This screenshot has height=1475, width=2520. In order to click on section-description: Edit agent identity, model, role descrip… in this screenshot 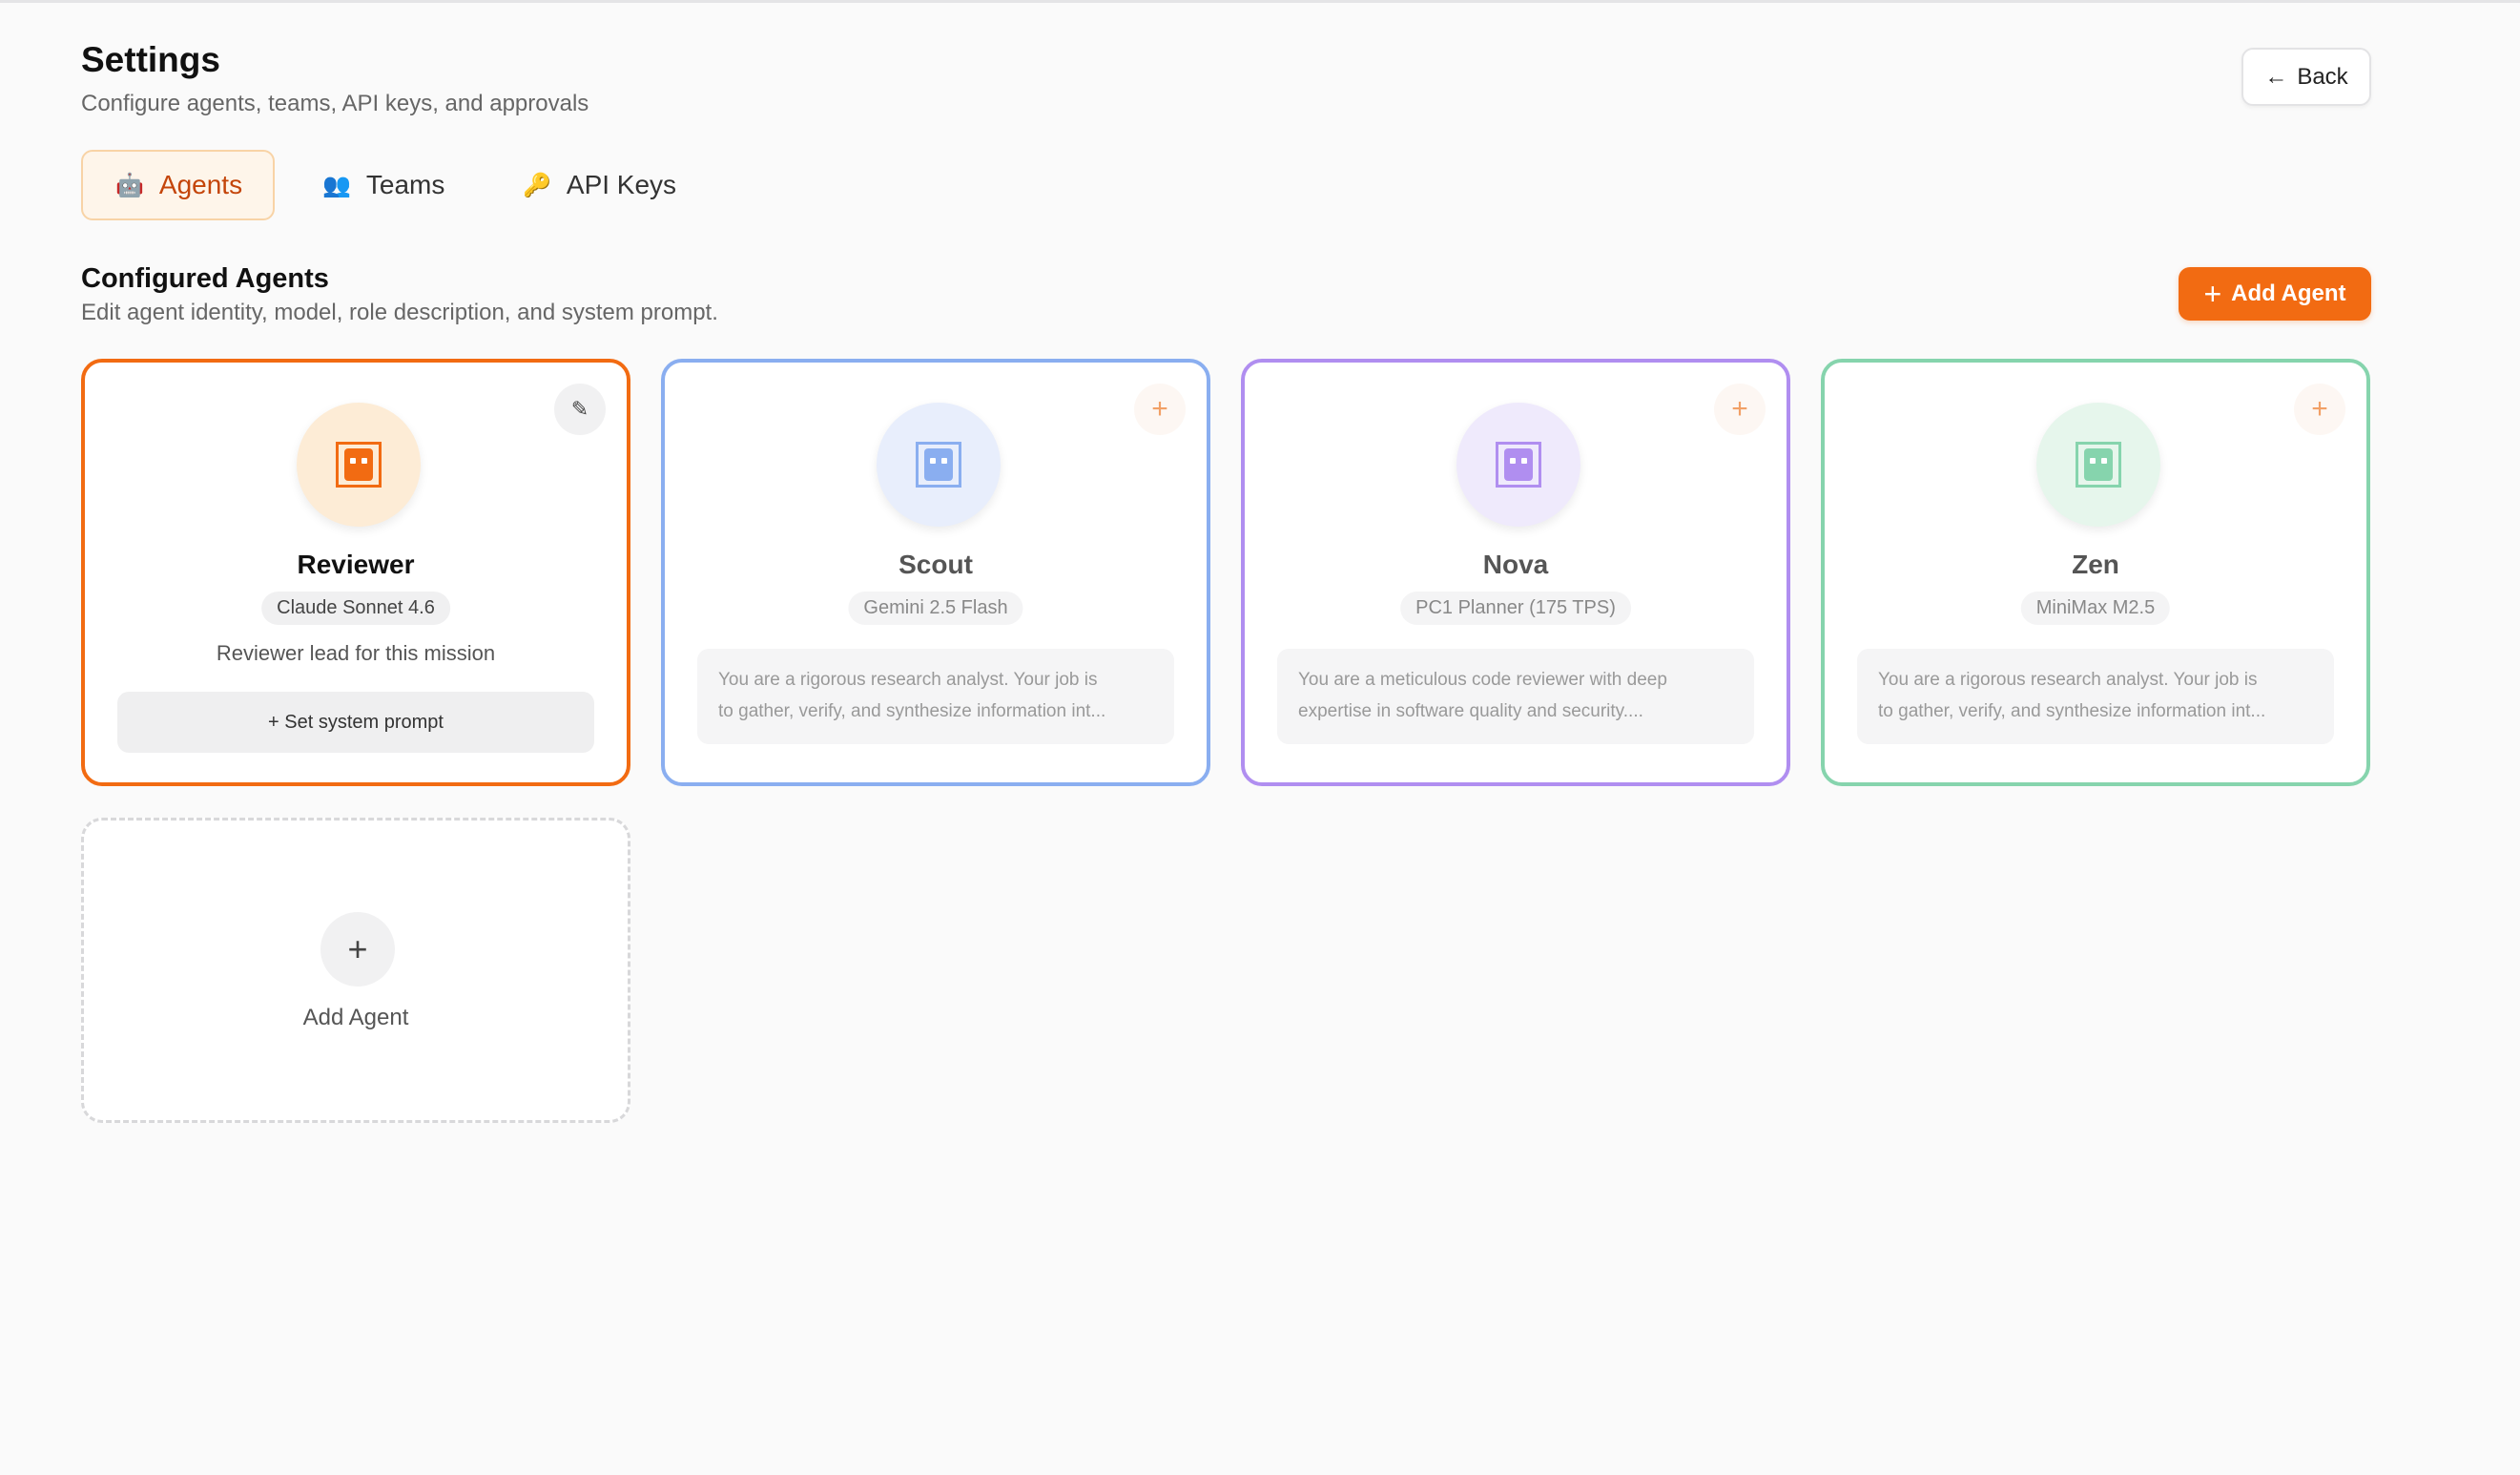, I will do `click(400, 312)`.